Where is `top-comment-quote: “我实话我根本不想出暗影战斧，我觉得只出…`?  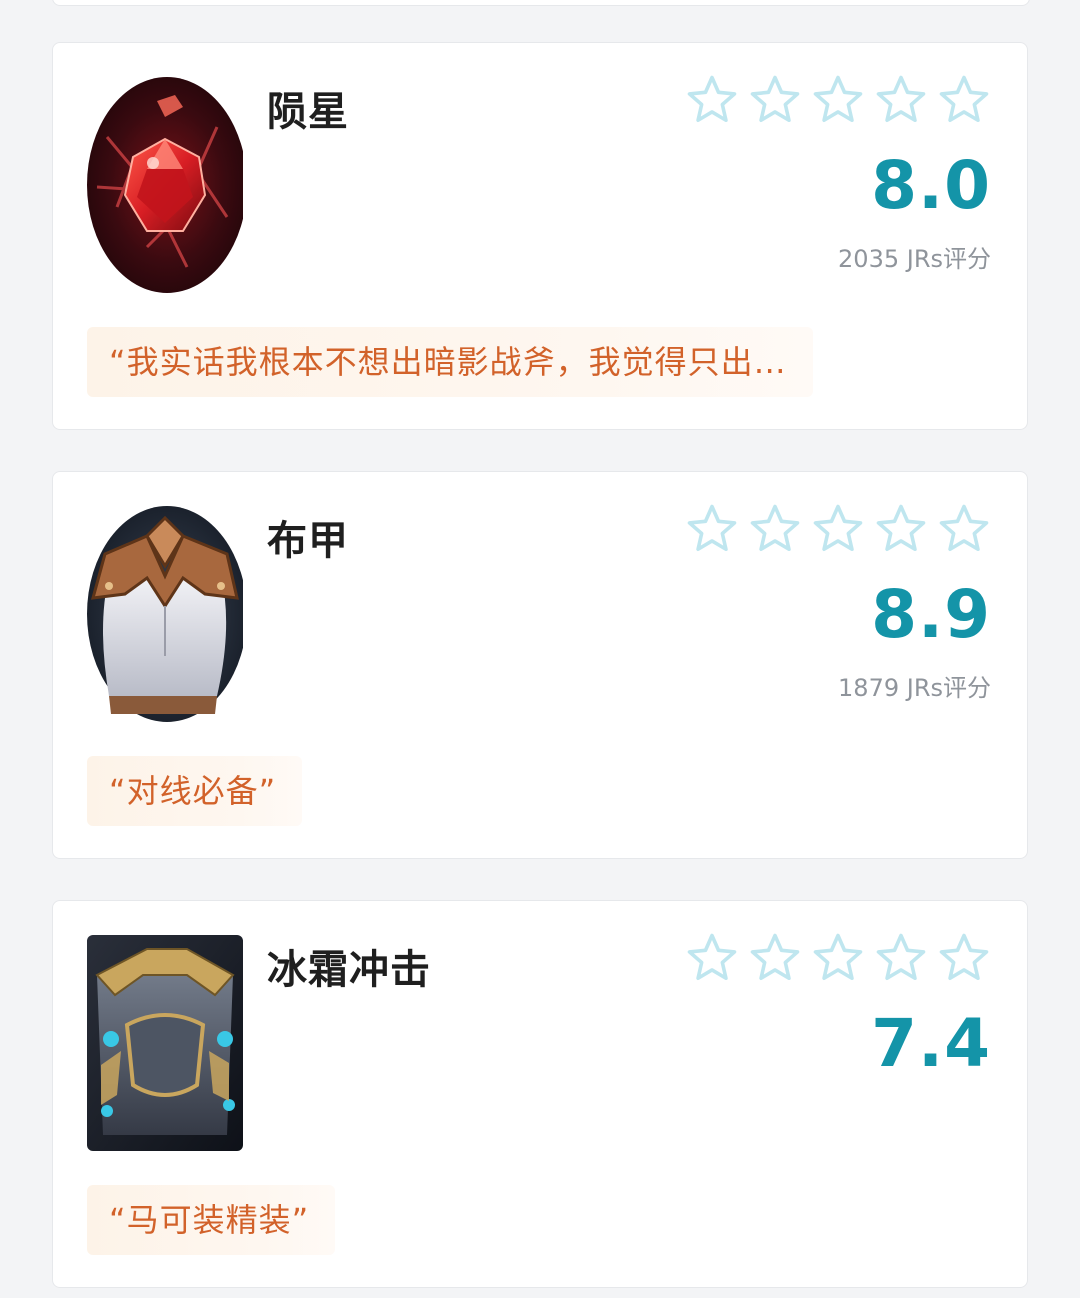 top-comment-quote: “我实话我根本不想出暗影战斧，我觉得只出… is located at coordinates (450, 362).